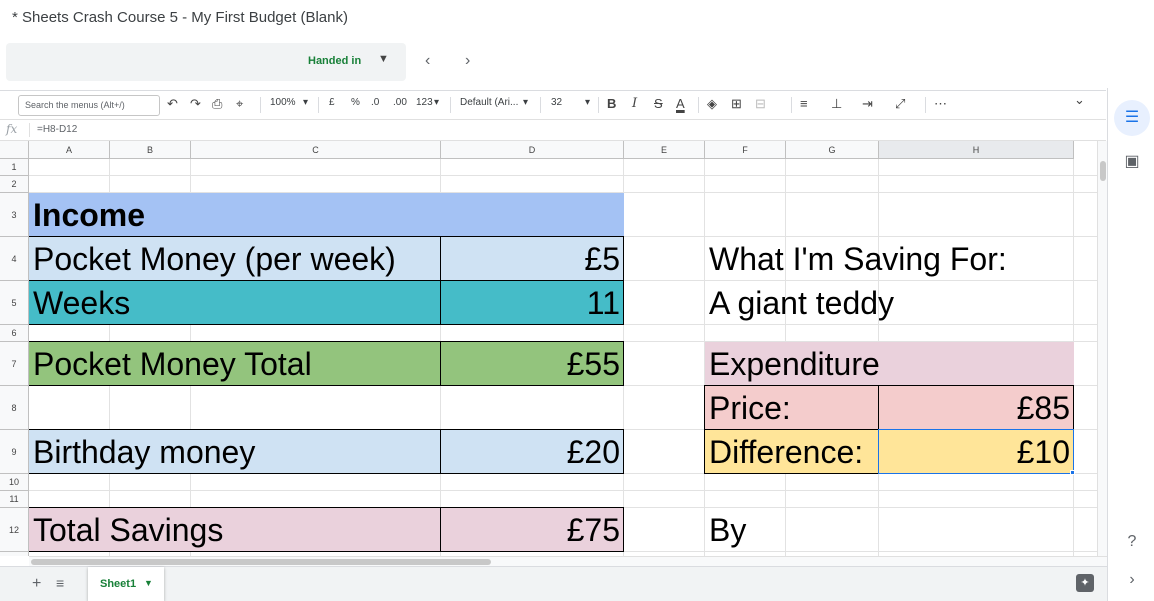  Describe the element at coordinates (532, 452) in the screenshot. I see `cell-d9: £20` at that location.